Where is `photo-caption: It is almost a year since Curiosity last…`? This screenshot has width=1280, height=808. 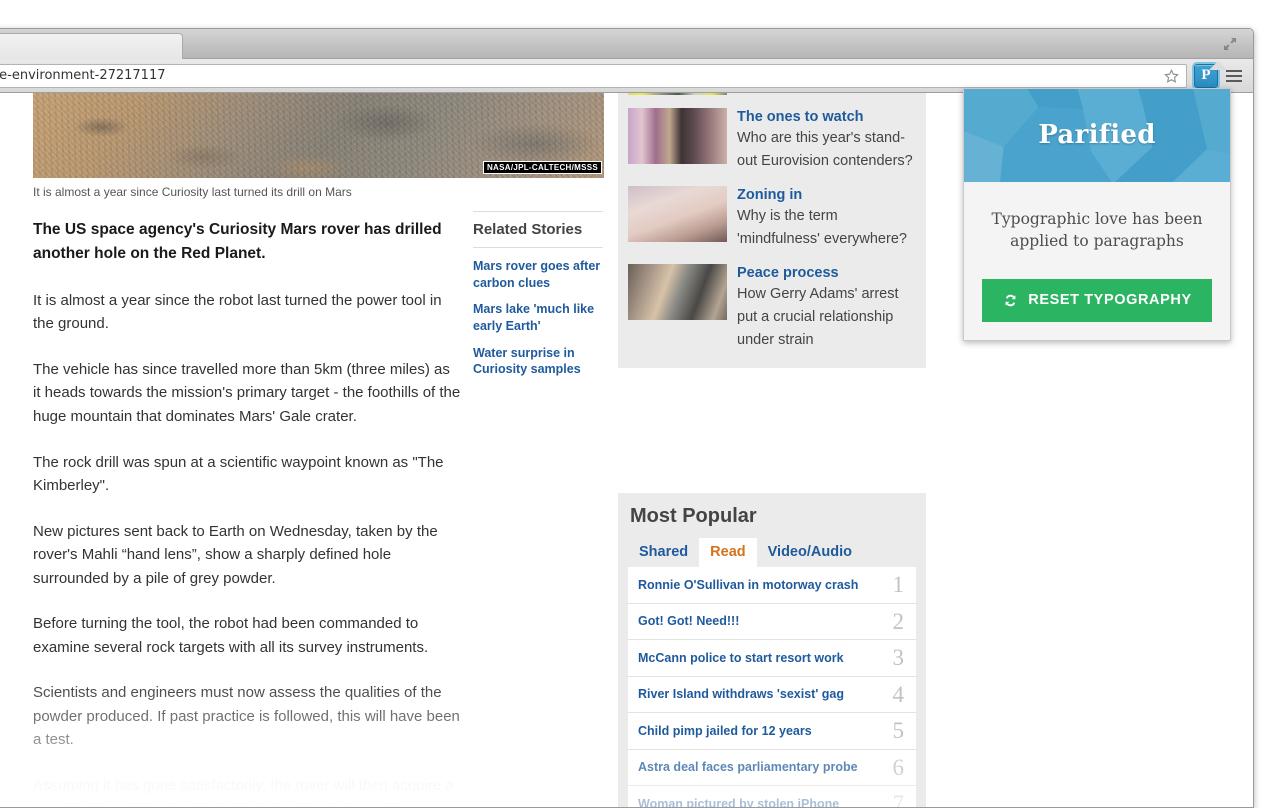 photo-caption: It is almost a year since Curiosity last… is located at coordinates (248, 189).